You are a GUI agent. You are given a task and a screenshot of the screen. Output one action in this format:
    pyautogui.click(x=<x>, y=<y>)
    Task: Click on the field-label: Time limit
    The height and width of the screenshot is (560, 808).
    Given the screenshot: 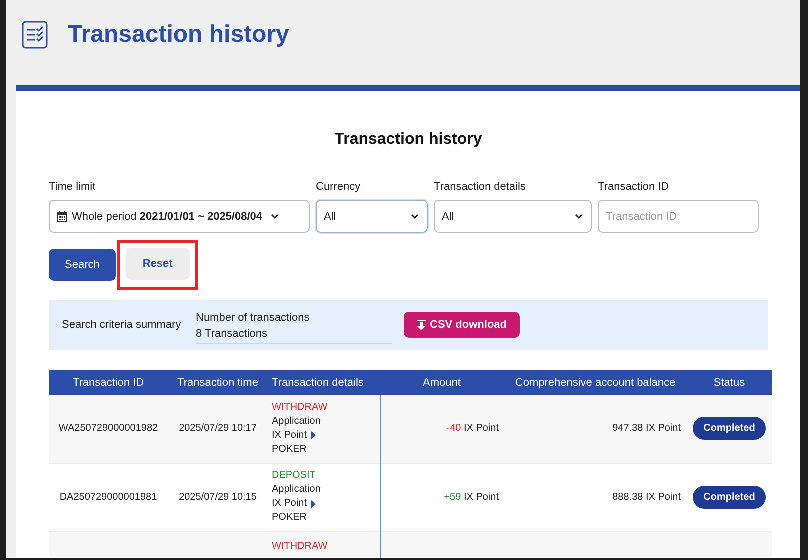 What is the action you would take?
    pyautogui.click(x=73, y=188)
    